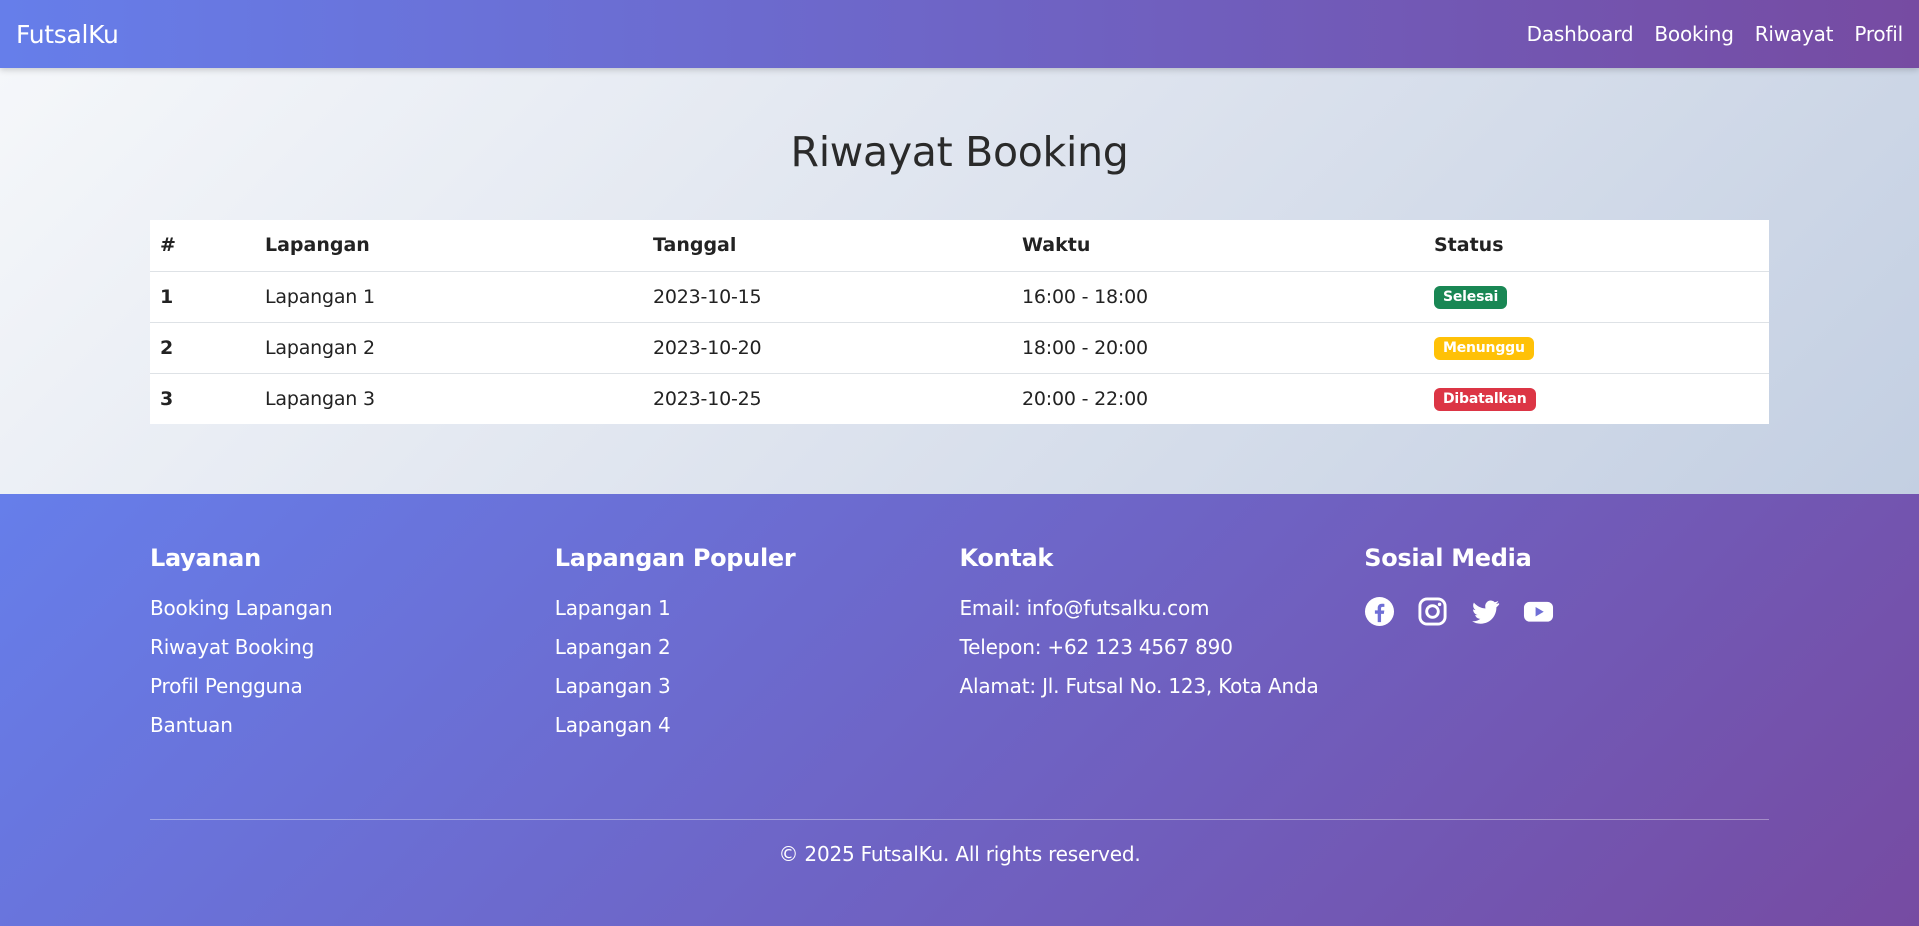  Describe the element at coordinates (317, 245) in the screenshot. I see `column-header-lapangan: Lapangan` at that location.